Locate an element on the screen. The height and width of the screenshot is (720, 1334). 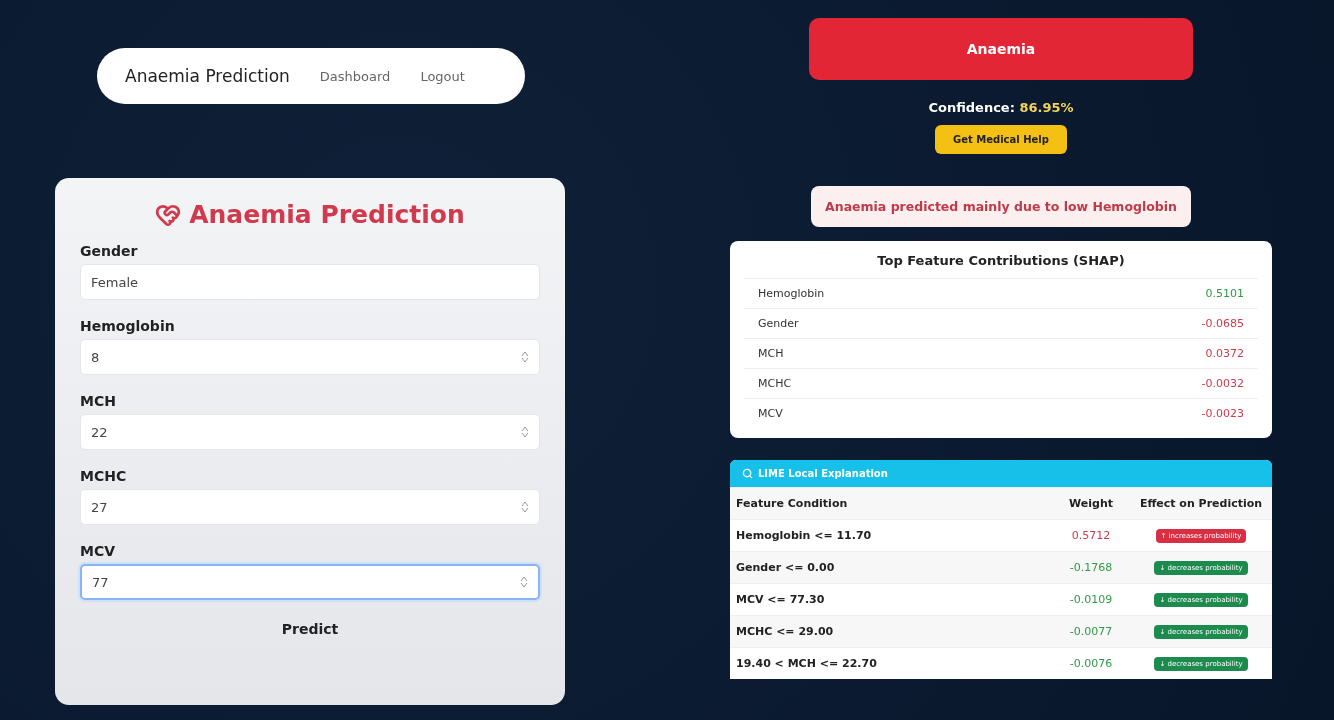
shap-title: Top Feature Contributions (SHAP) is located at coordinates (1001, 260).